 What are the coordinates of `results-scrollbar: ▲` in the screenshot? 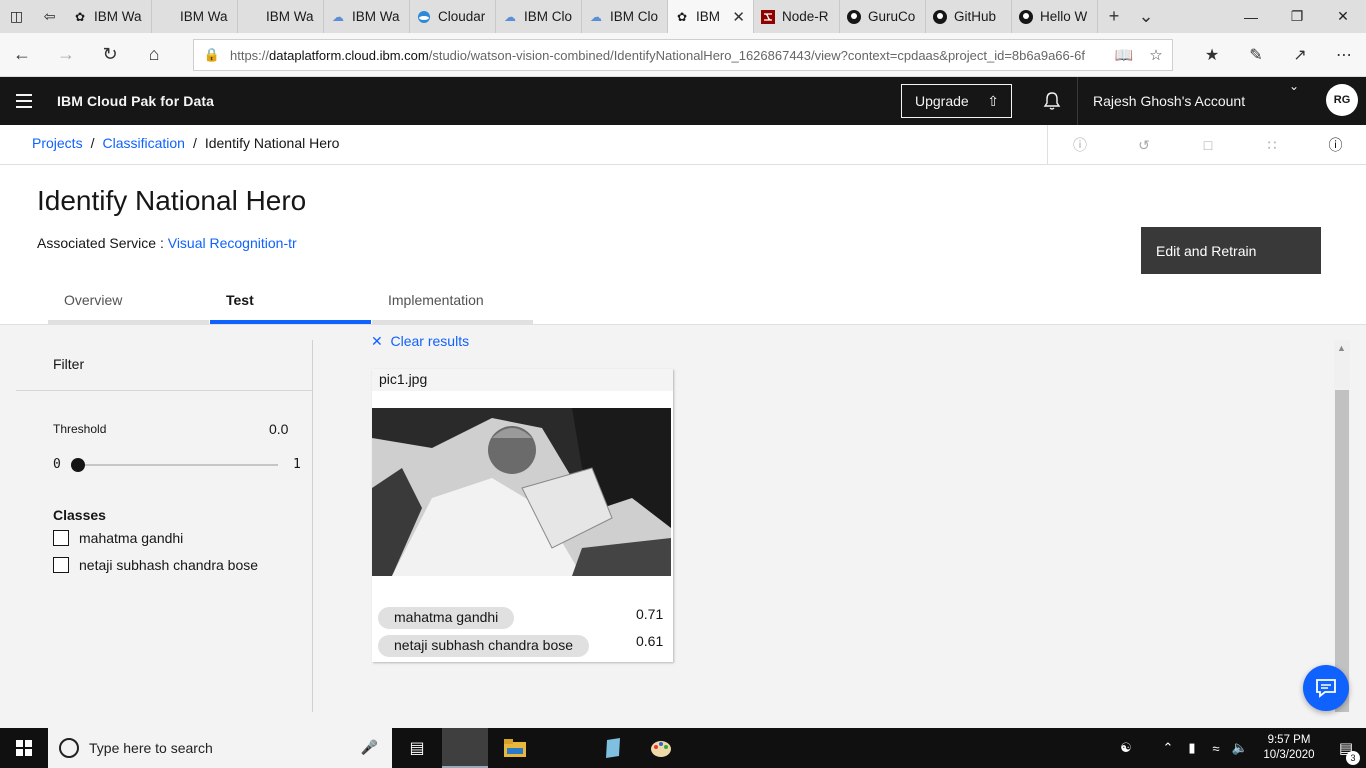 It's located at (1342, 526).